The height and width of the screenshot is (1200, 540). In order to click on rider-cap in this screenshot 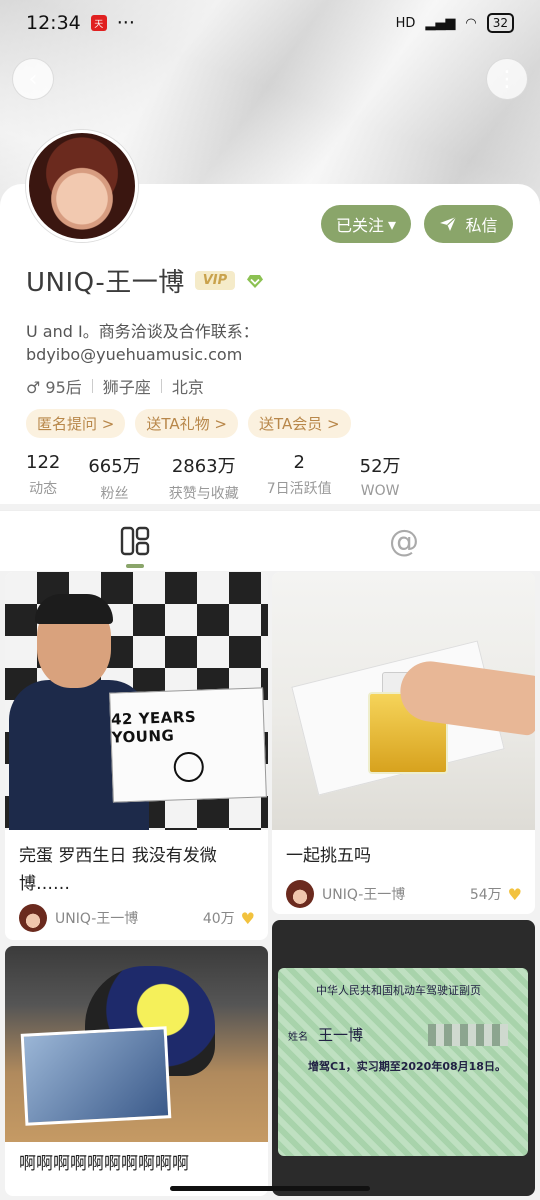, I will do `click(74, 609)`.